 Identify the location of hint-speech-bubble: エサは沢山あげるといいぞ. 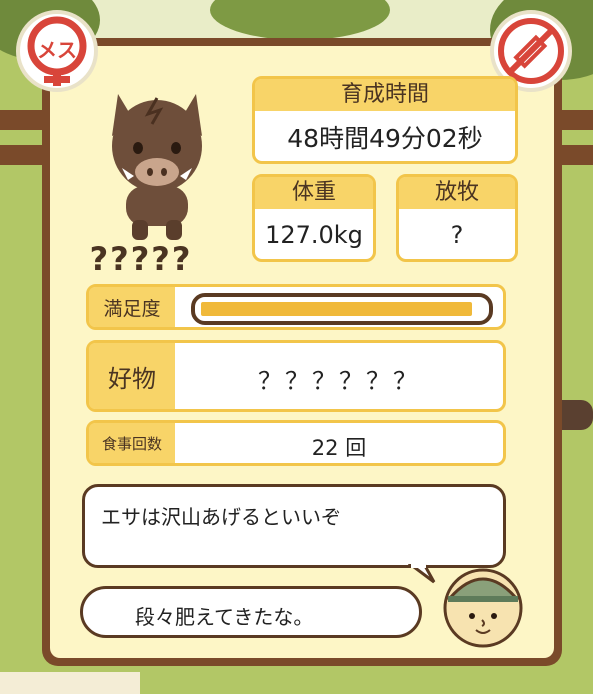
(294, 526).